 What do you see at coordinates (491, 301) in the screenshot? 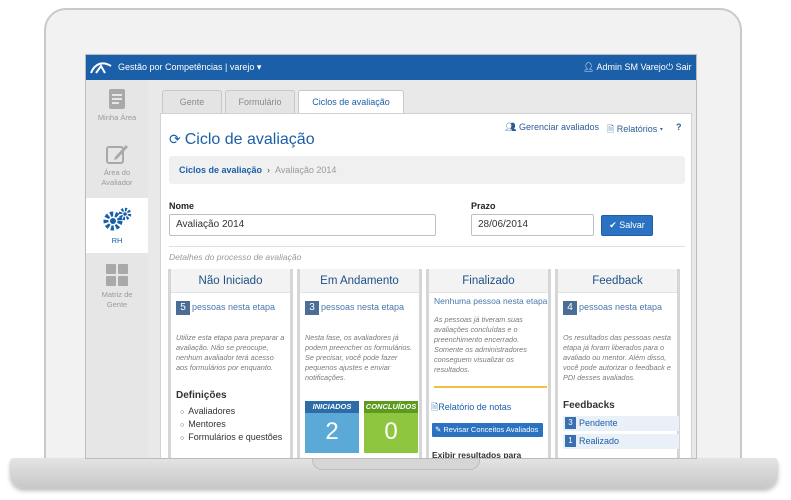
I see `stage-none-text: Nenhuma pessoa nesta etapa` at bounding box center [491, 301].